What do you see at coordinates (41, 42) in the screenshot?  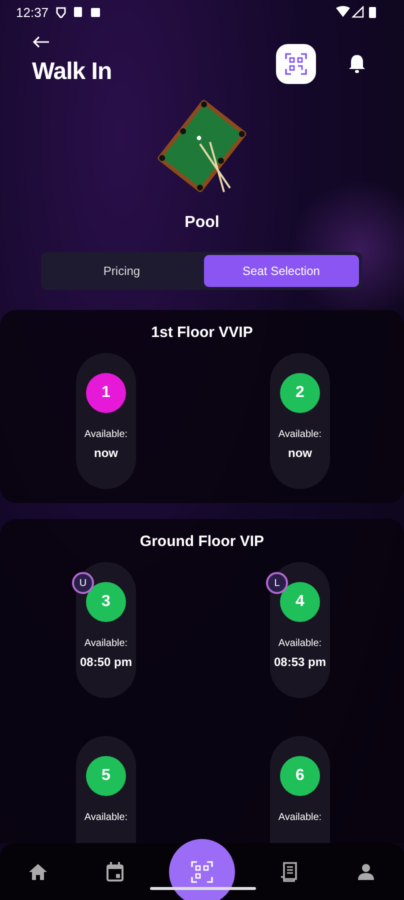 I see `back-arrow-icon` at bounding box center [41, 42].